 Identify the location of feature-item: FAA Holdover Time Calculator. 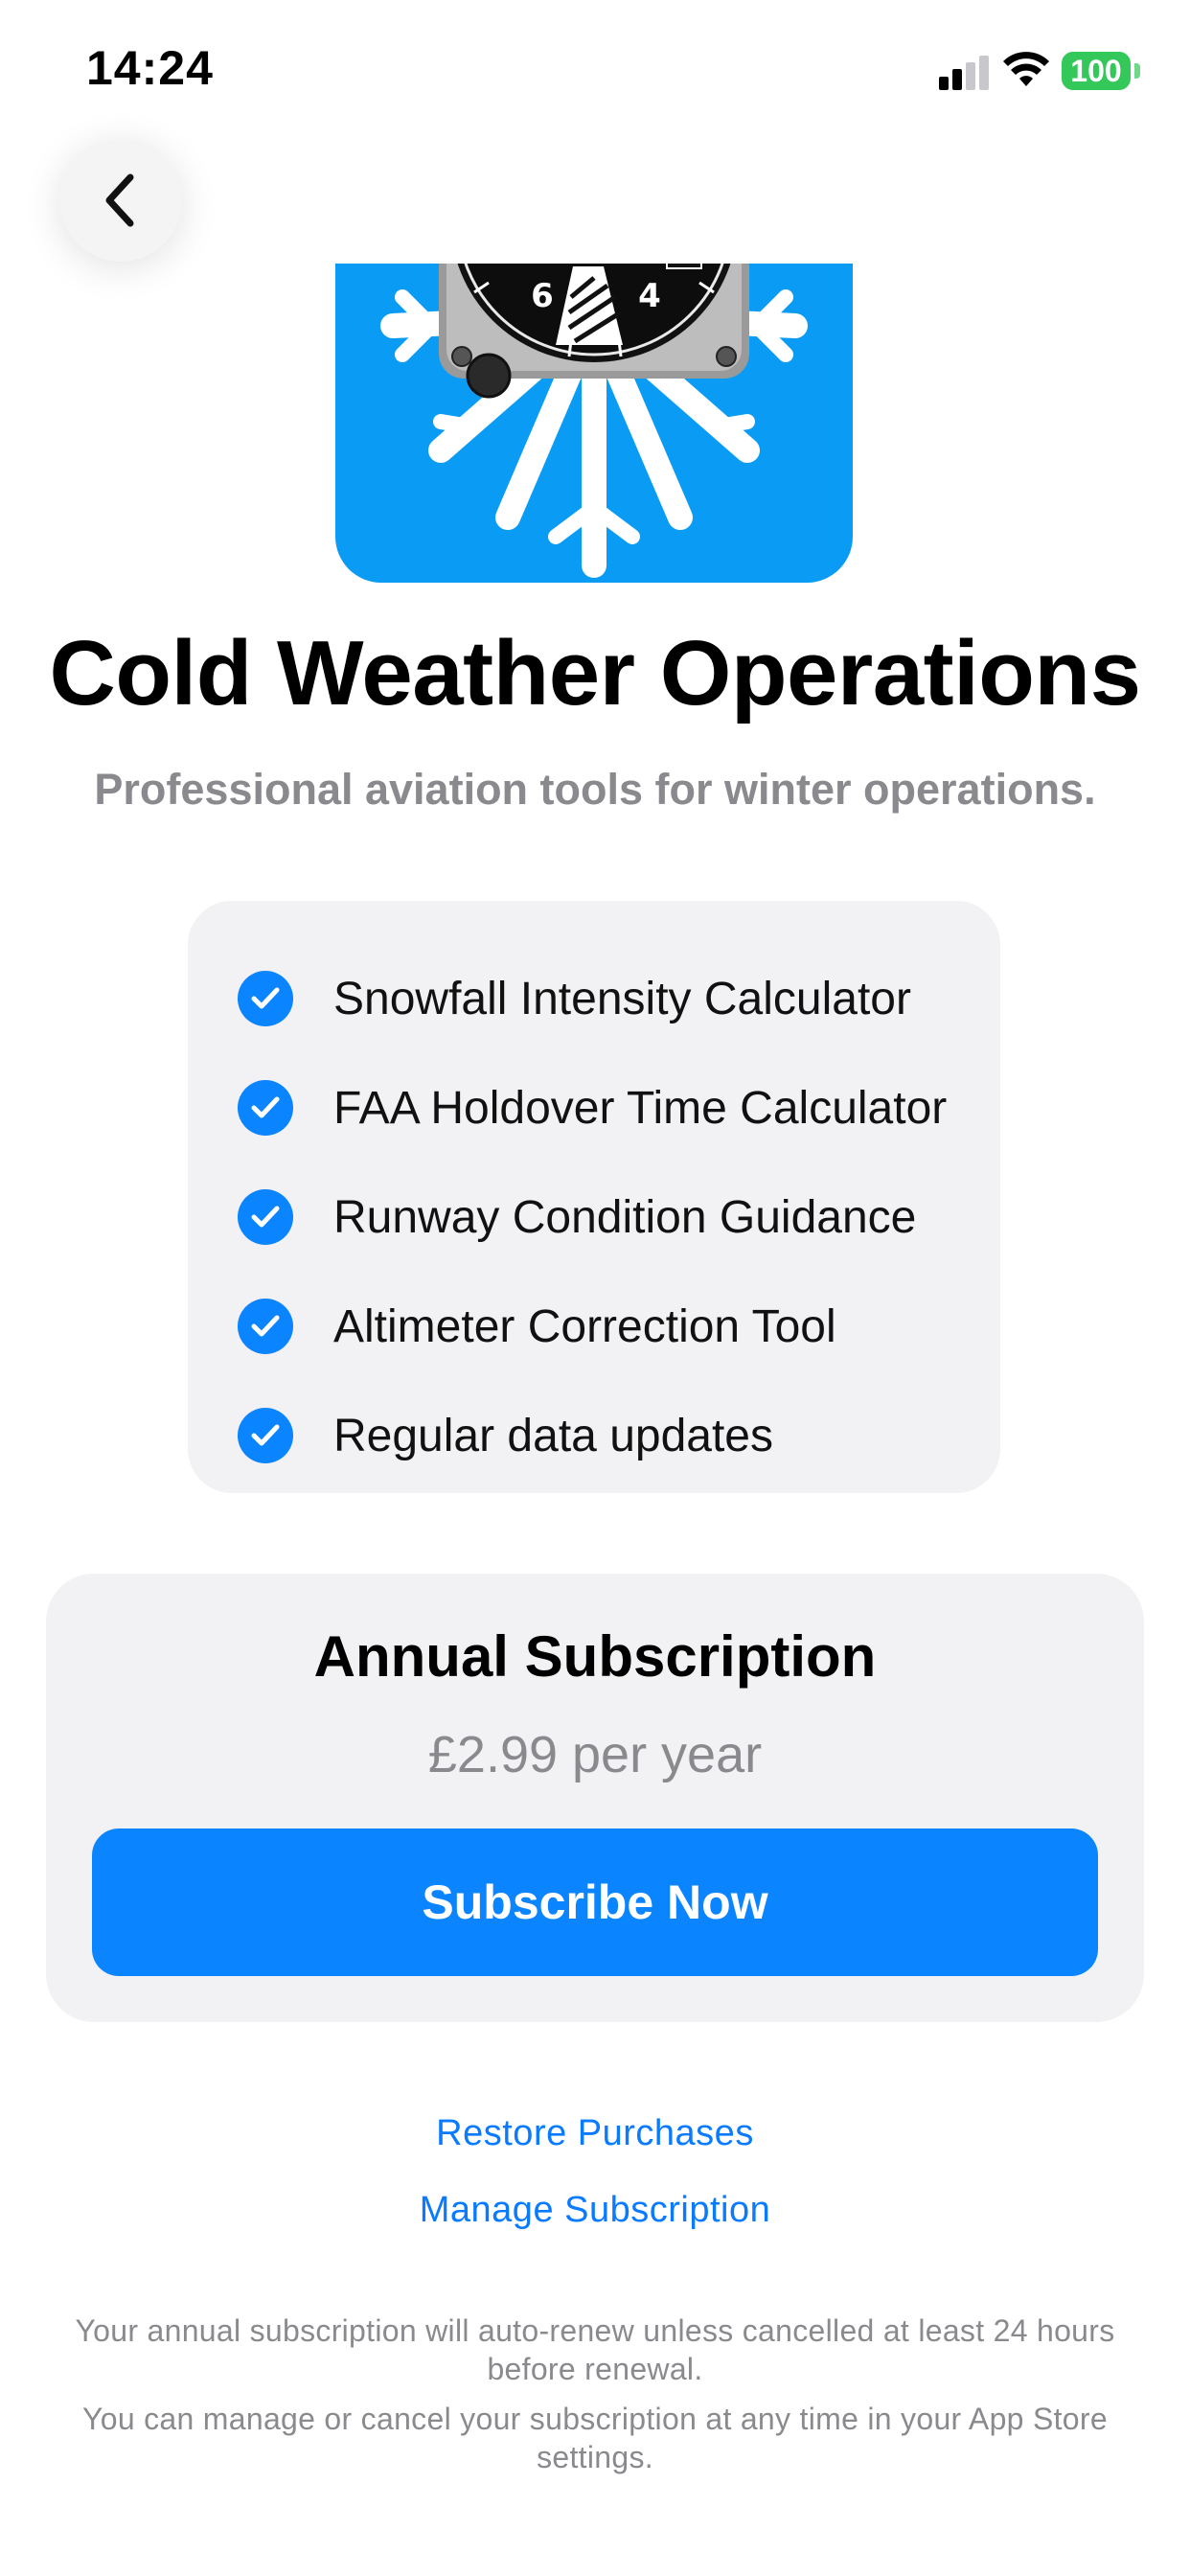
(592, 1108).